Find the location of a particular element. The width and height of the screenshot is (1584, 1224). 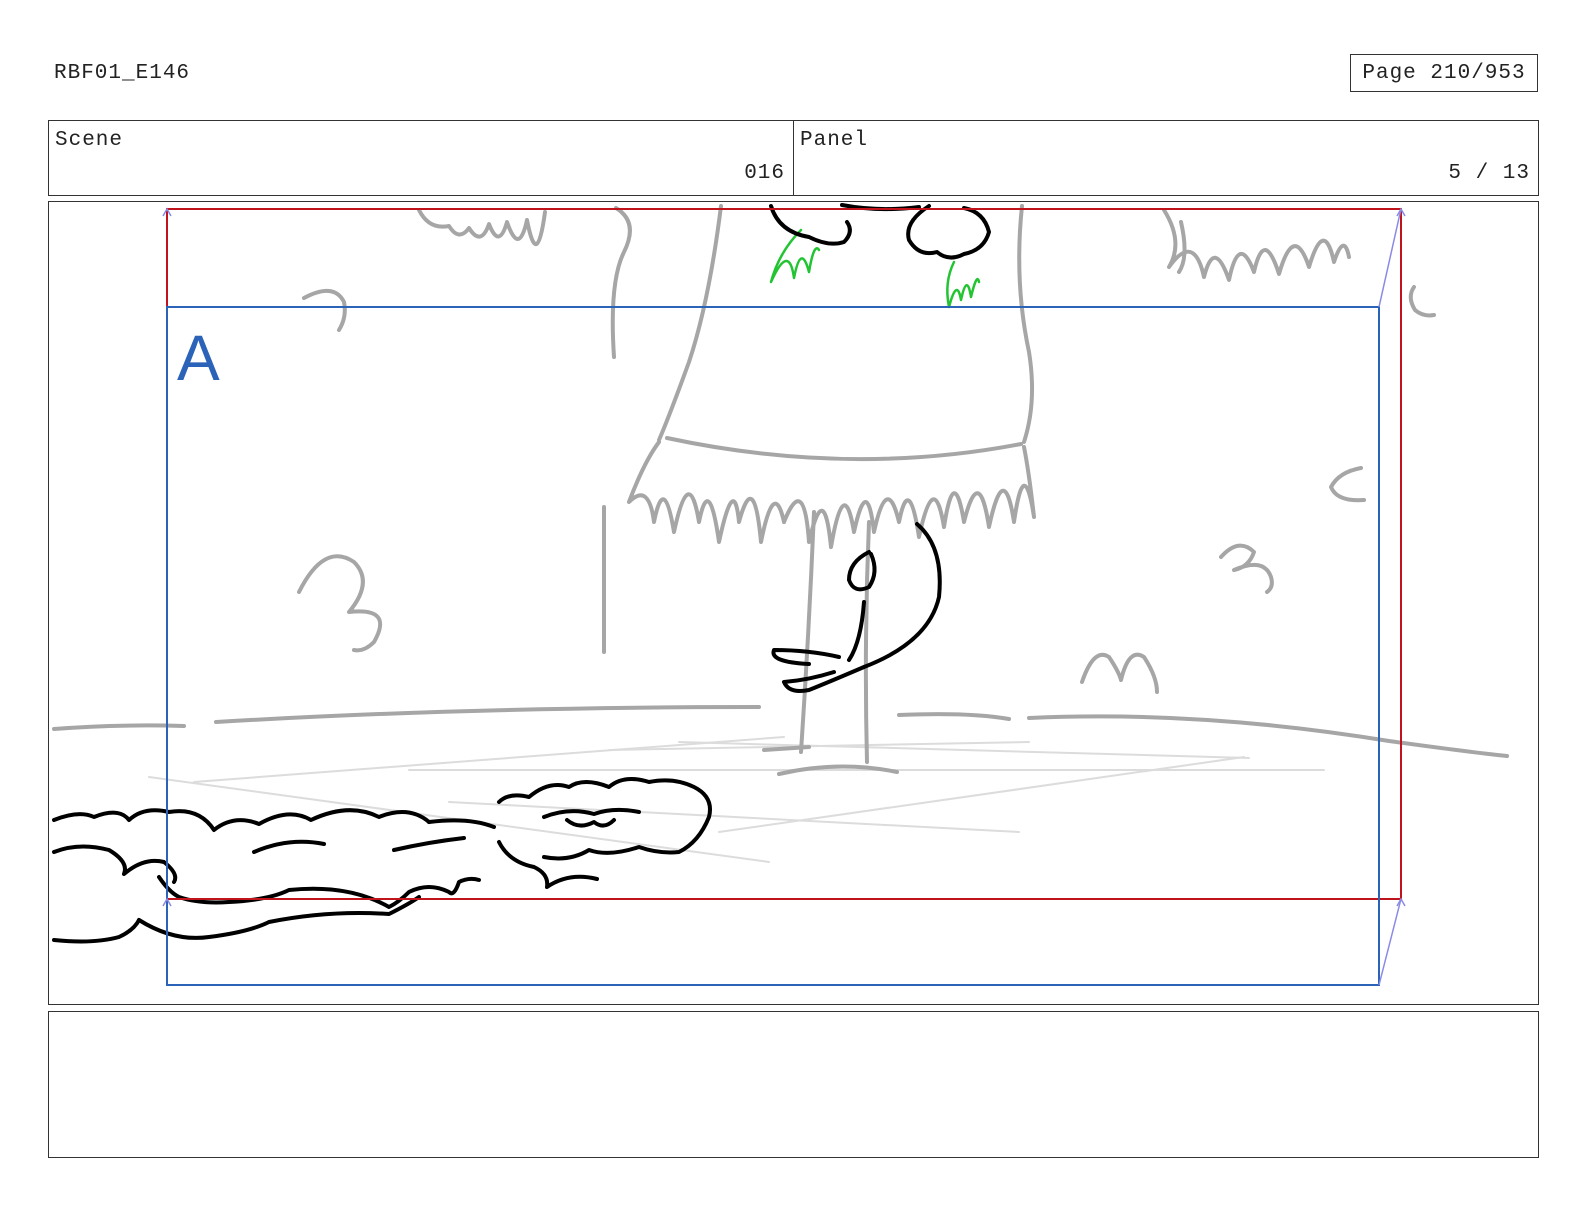

document-id: RBF01_E146 is located at coordinates (122, 73).